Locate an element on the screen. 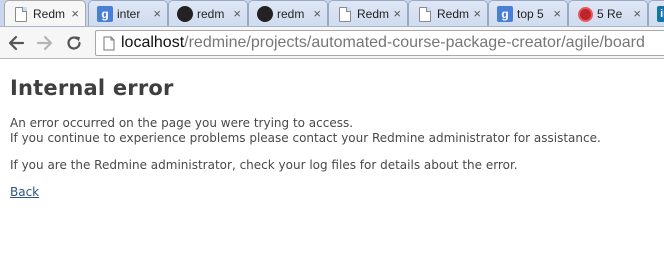 The image size is (664, 259). tab-title: inter is located at coordinates (129, 14).